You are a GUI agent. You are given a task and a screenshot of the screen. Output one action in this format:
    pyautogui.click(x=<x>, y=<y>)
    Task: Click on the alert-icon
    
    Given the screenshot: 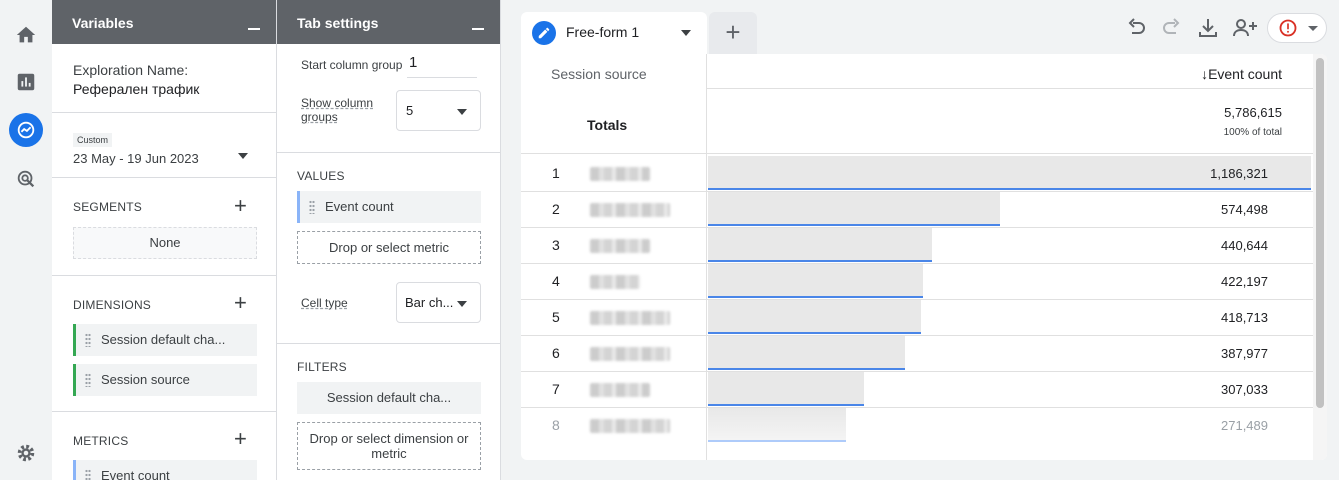 What is the action you would take?
    pyautogui.click(x=1288, y=28)
    